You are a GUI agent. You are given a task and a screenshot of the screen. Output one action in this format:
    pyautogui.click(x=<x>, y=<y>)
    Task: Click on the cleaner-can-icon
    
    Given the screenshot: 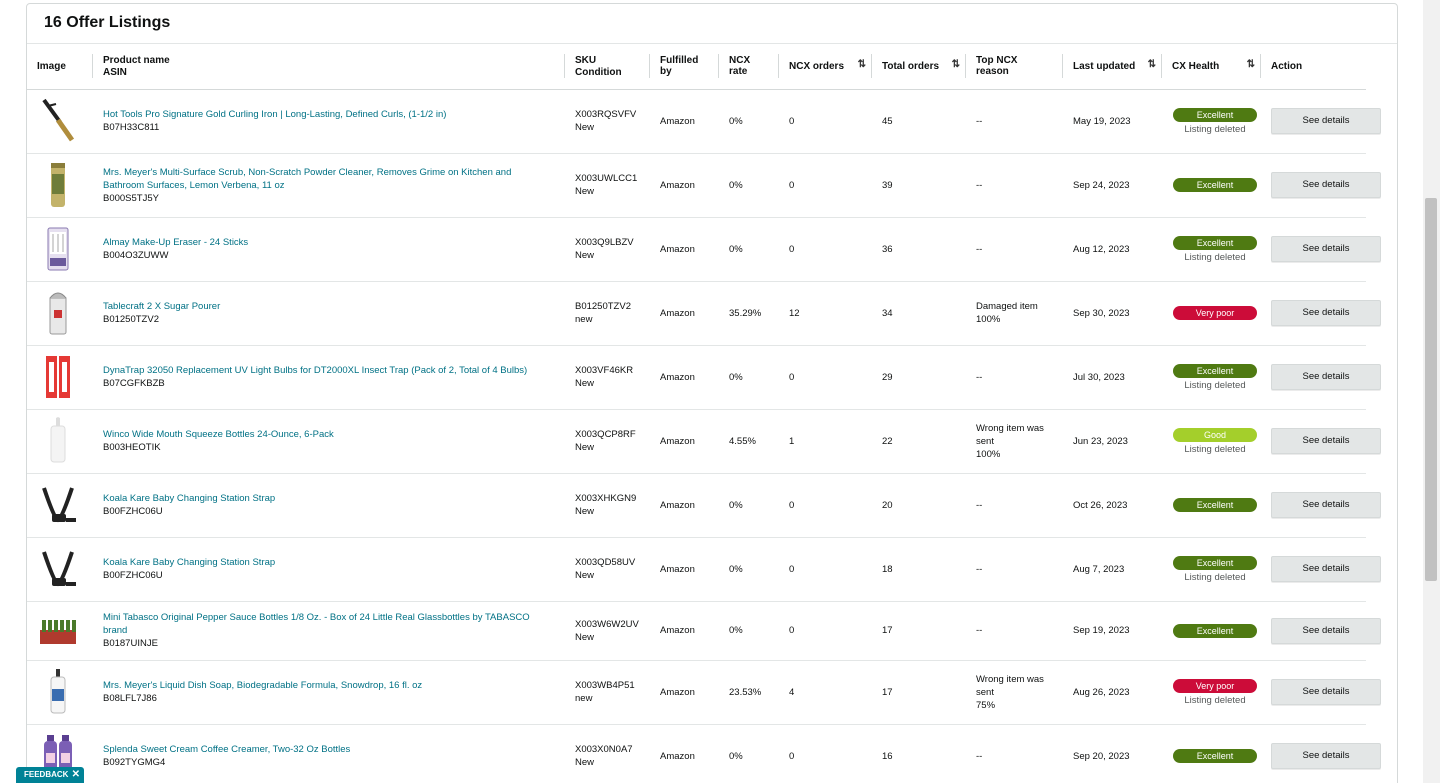 What is the action you would take?
    pyautogui.click(x=58, y=185)
    